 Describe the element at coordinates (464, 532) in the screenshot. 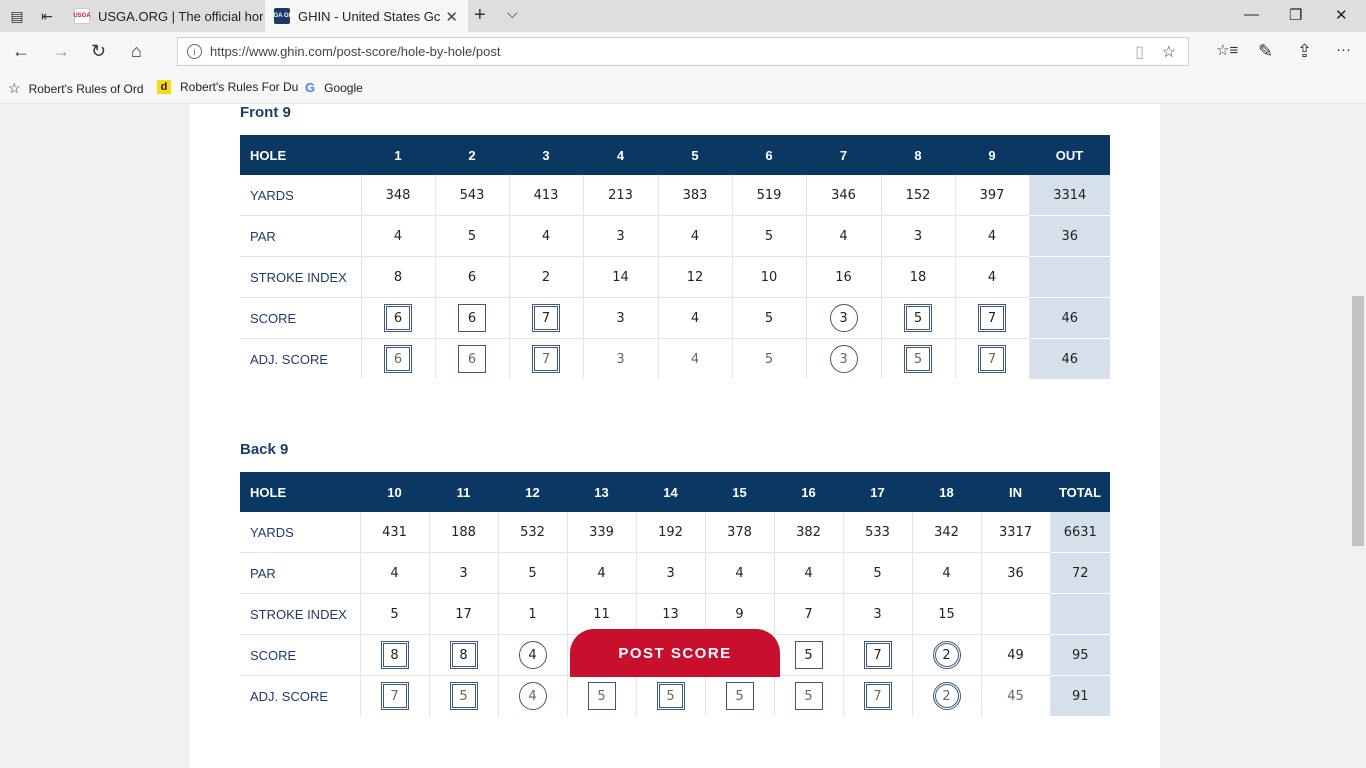

I see `score-cell: 188` at that location.